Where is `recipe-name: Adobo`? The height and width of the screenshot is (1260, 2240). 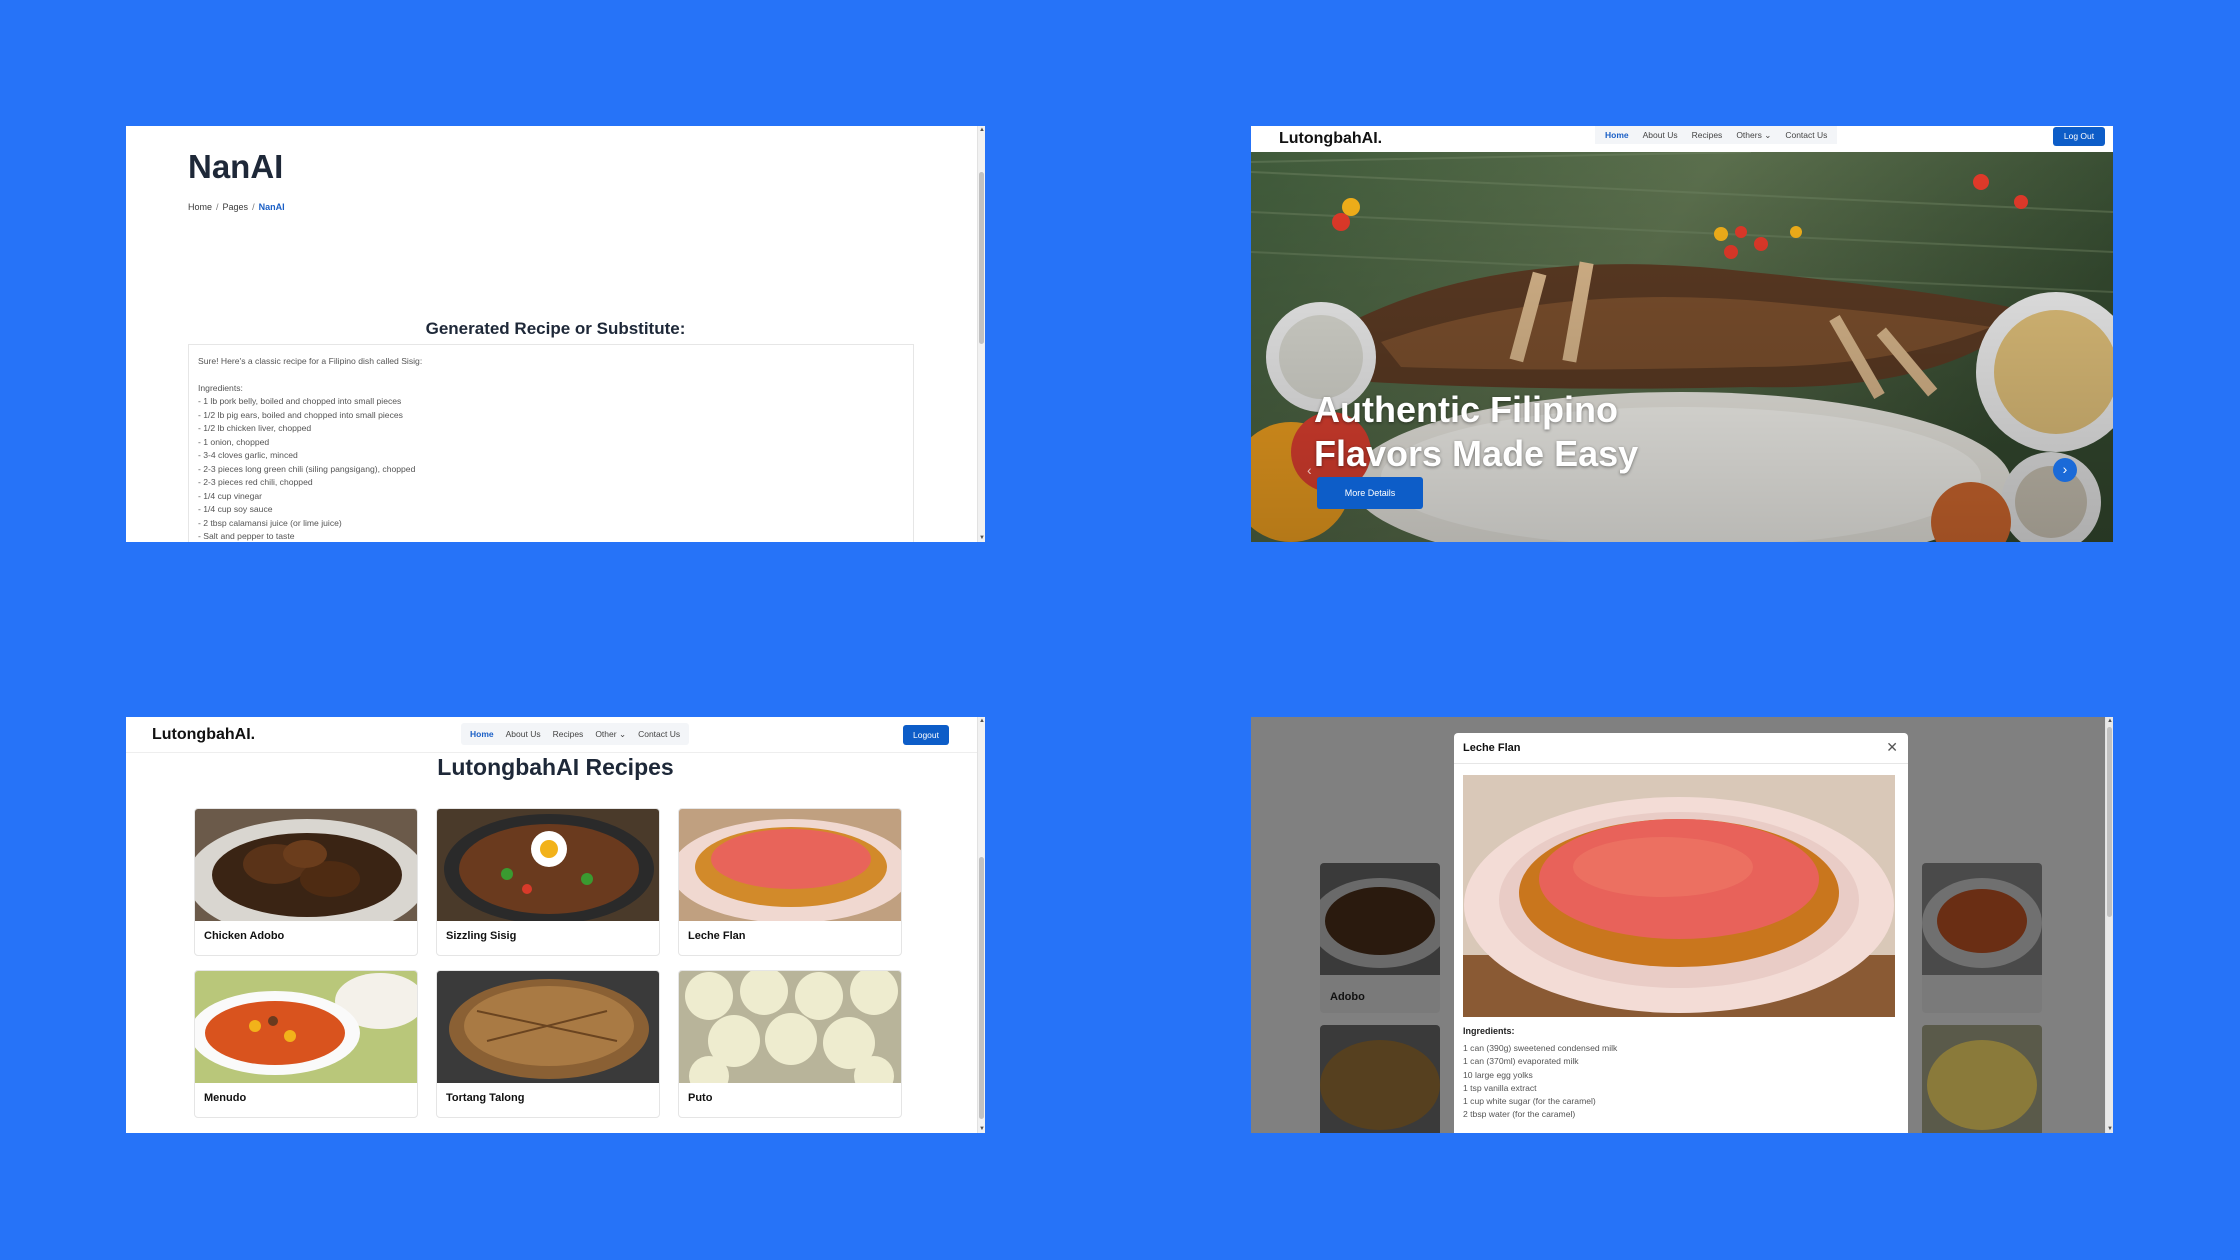
recipe-name: Adobo is located at coordinates (1347, 997).